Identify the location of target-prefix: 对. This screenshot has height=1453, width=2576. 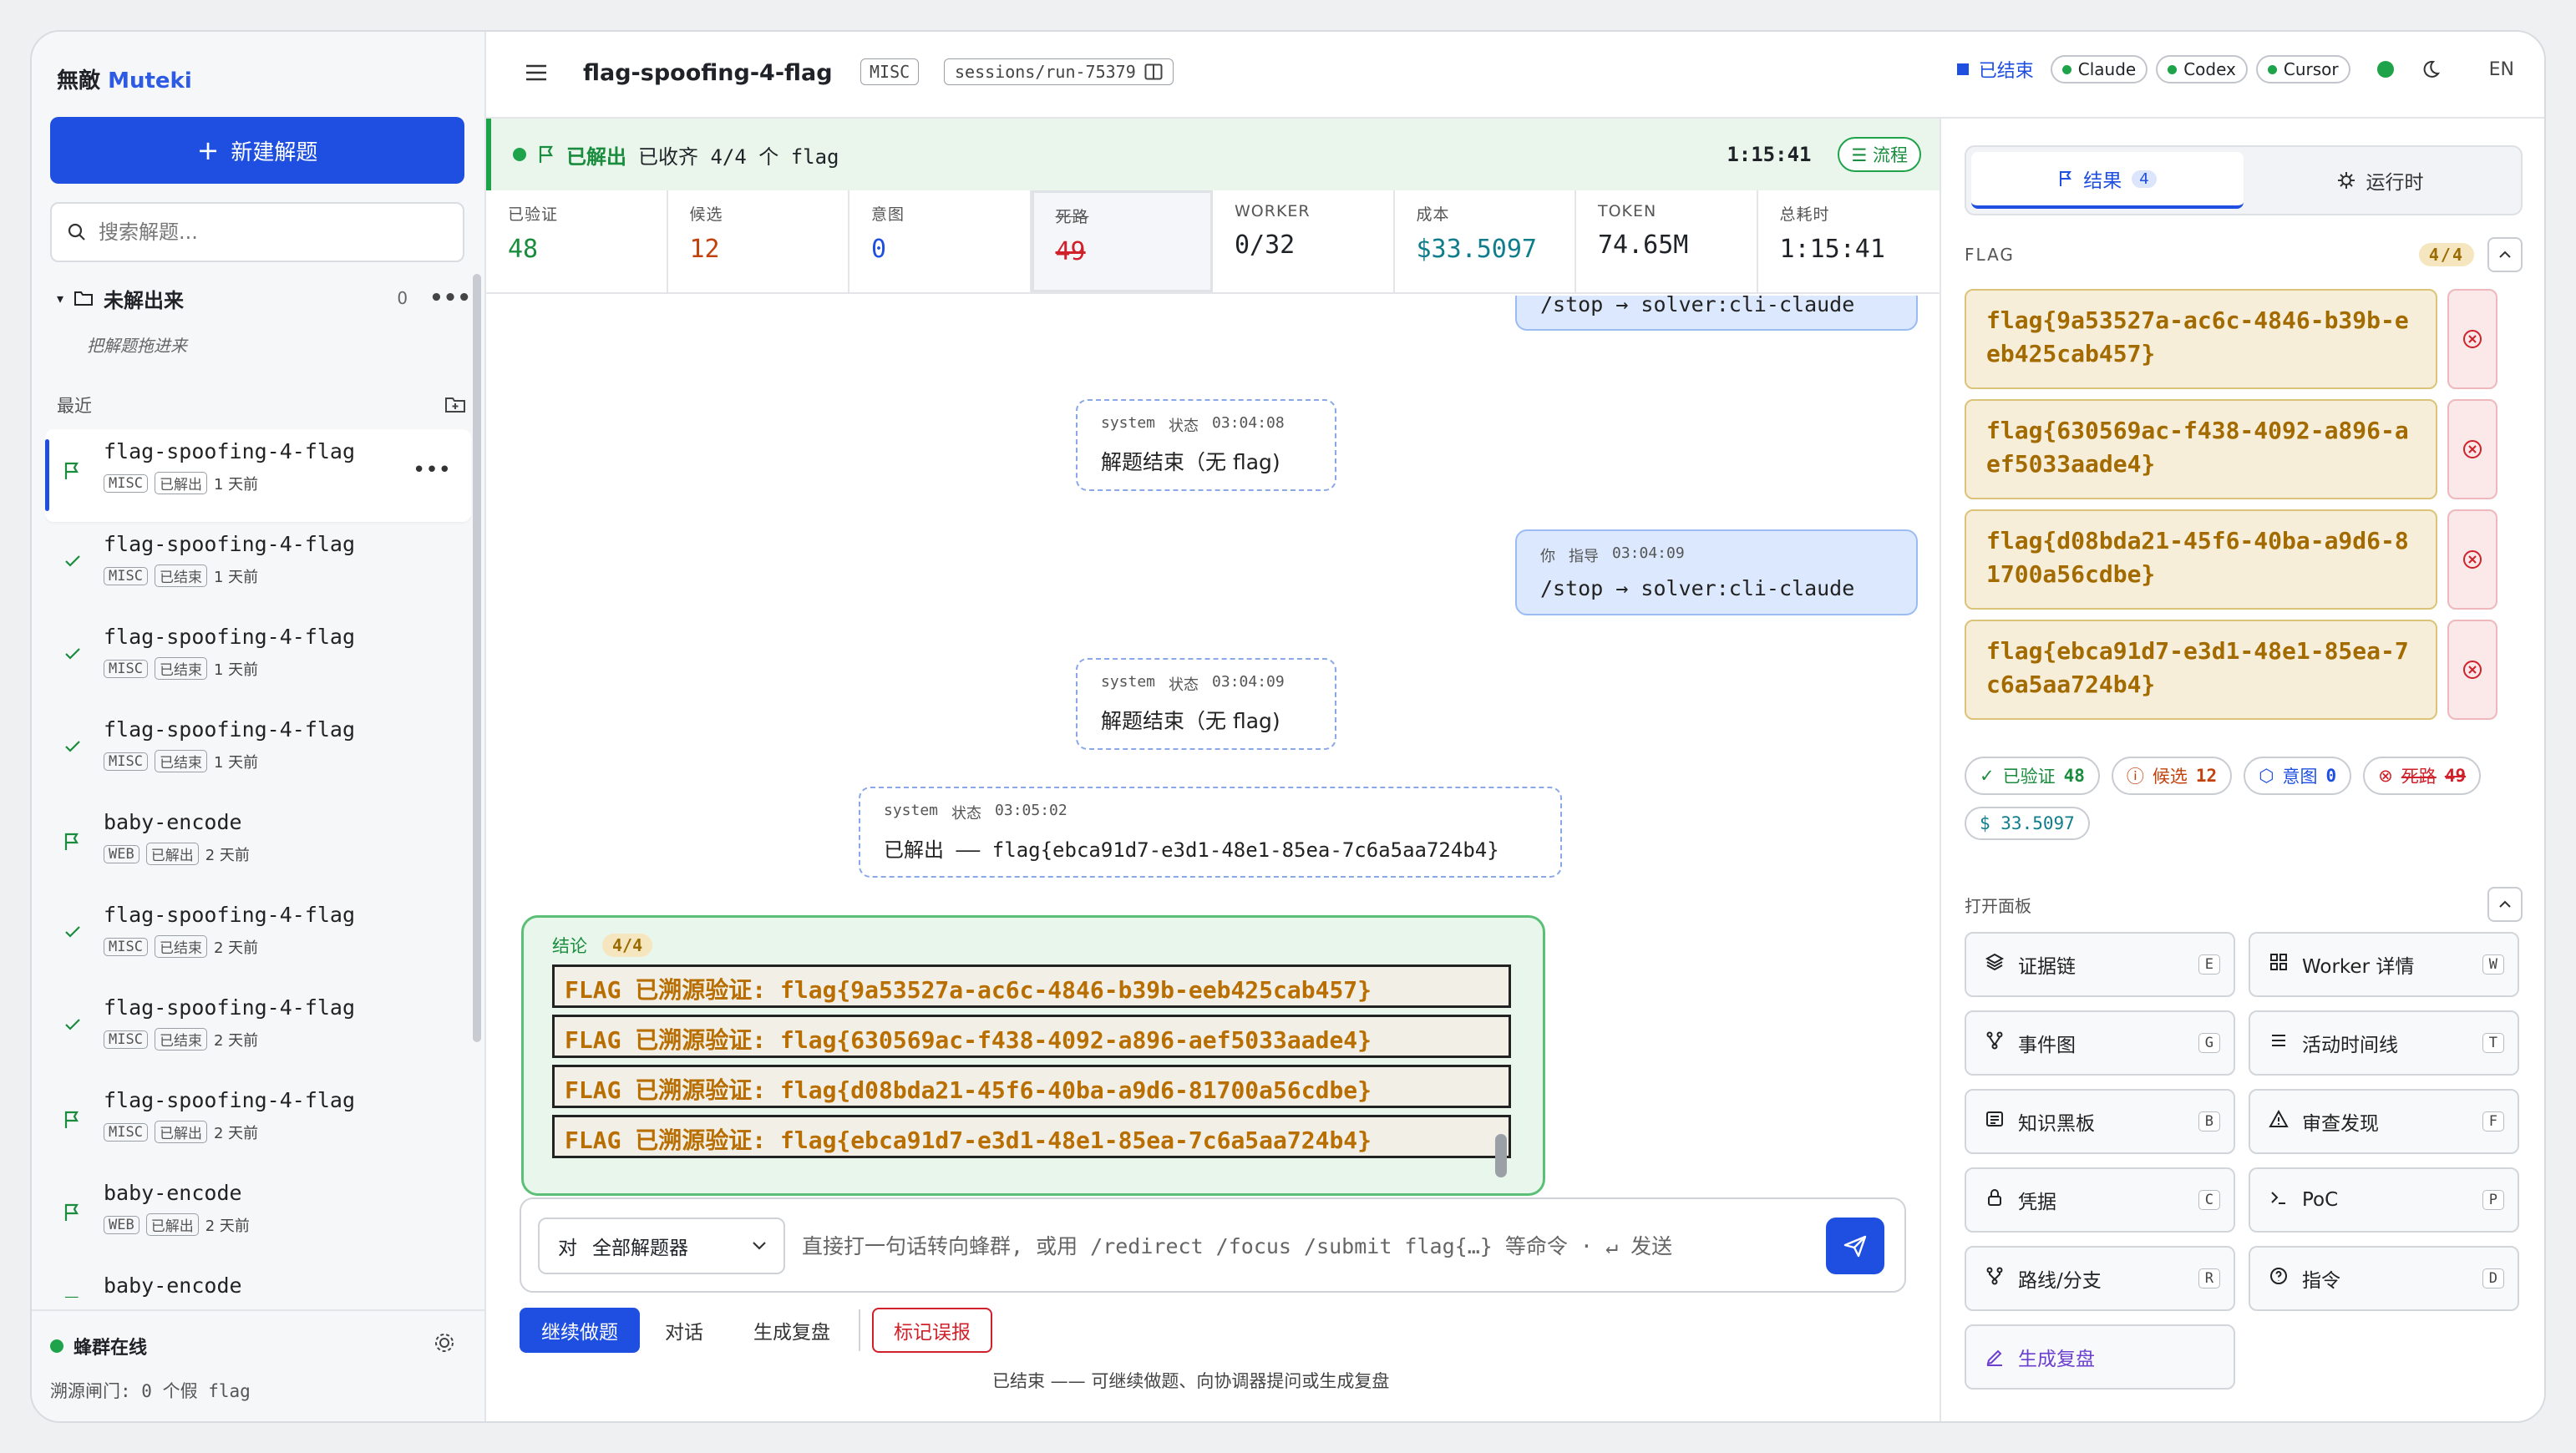
(567, 1248).